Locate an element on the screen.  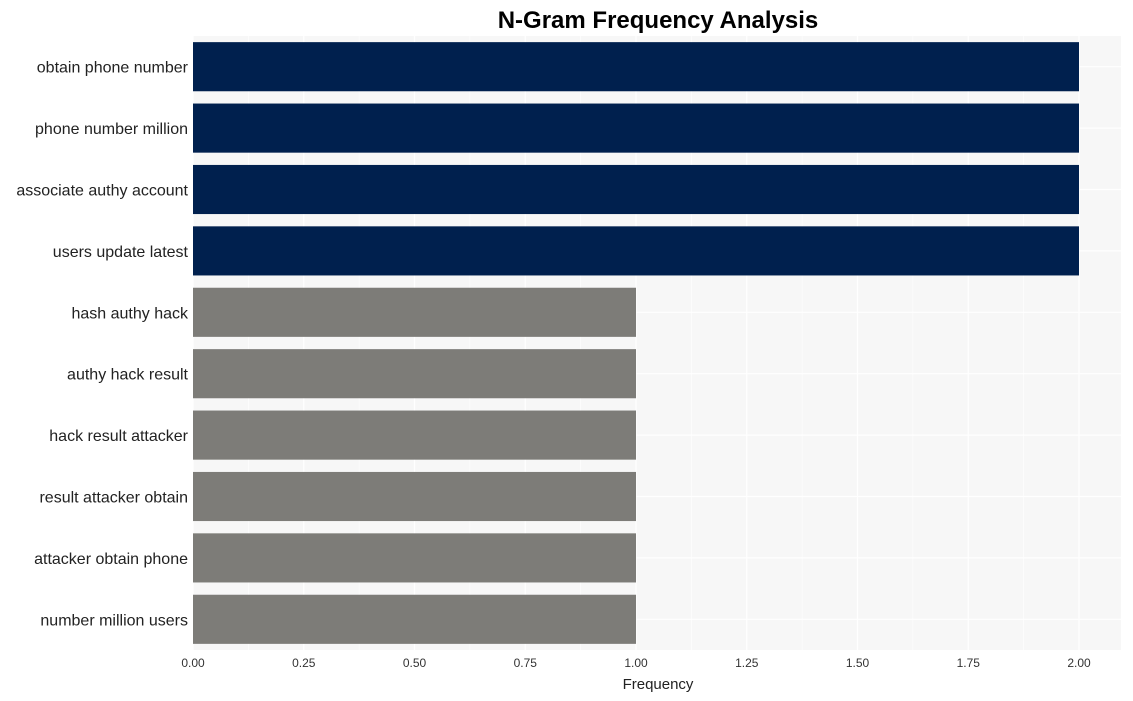
y-tick-label: hack result attacker is located at coordinates (118, 436).